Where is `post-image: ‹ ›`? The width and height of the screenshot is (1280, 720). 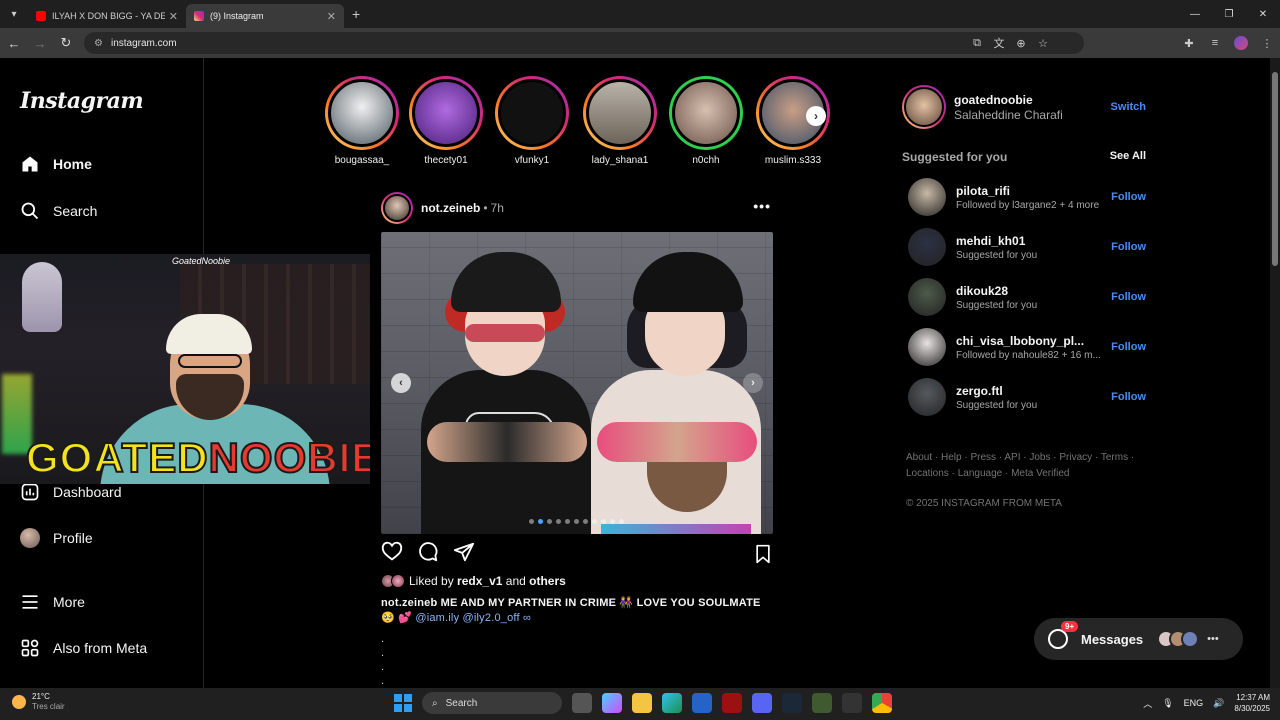 post-image: ‹ › is located at coordinates (577, 383).